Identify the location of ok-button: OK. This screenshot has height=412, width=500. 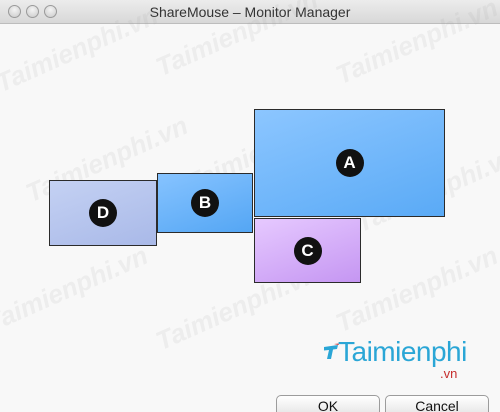
(328, 403).